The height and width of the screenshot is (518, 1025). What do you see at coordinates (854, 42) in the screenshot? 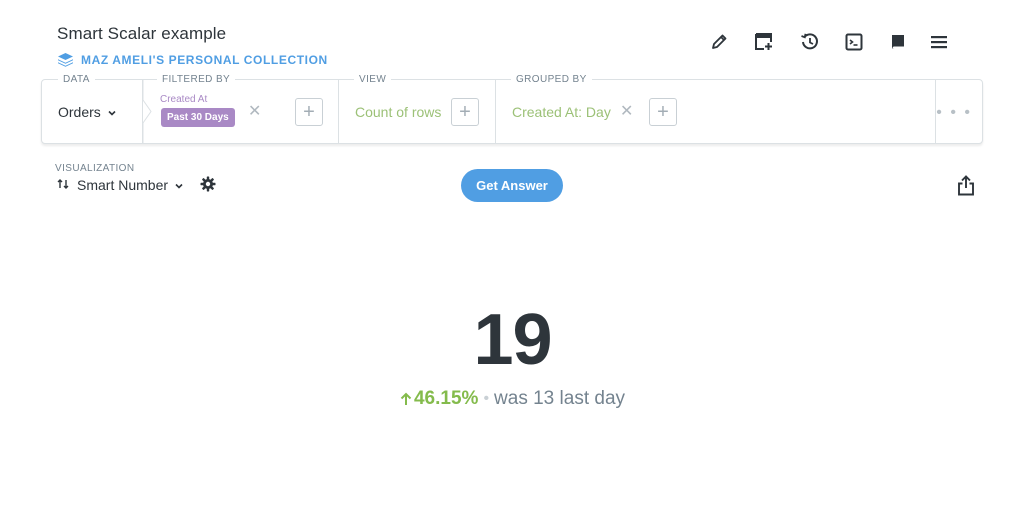
I see `sql-console-icon` at bounding box center [854, 42].